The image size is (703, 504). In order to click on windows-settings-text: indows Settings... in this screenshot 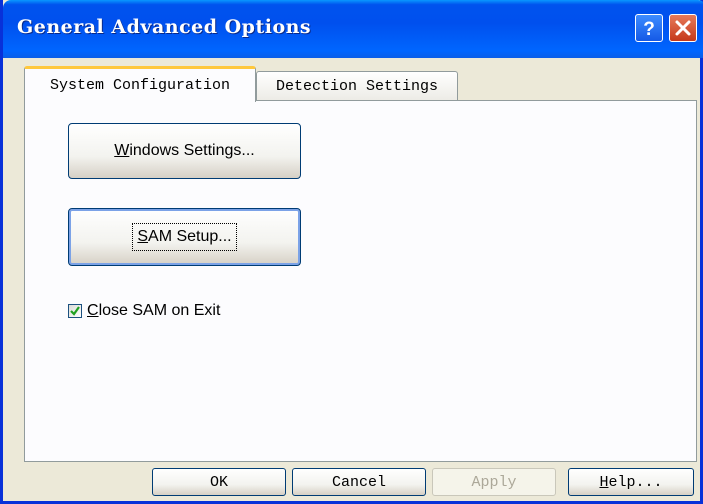, I will do `click(192, 150)`.